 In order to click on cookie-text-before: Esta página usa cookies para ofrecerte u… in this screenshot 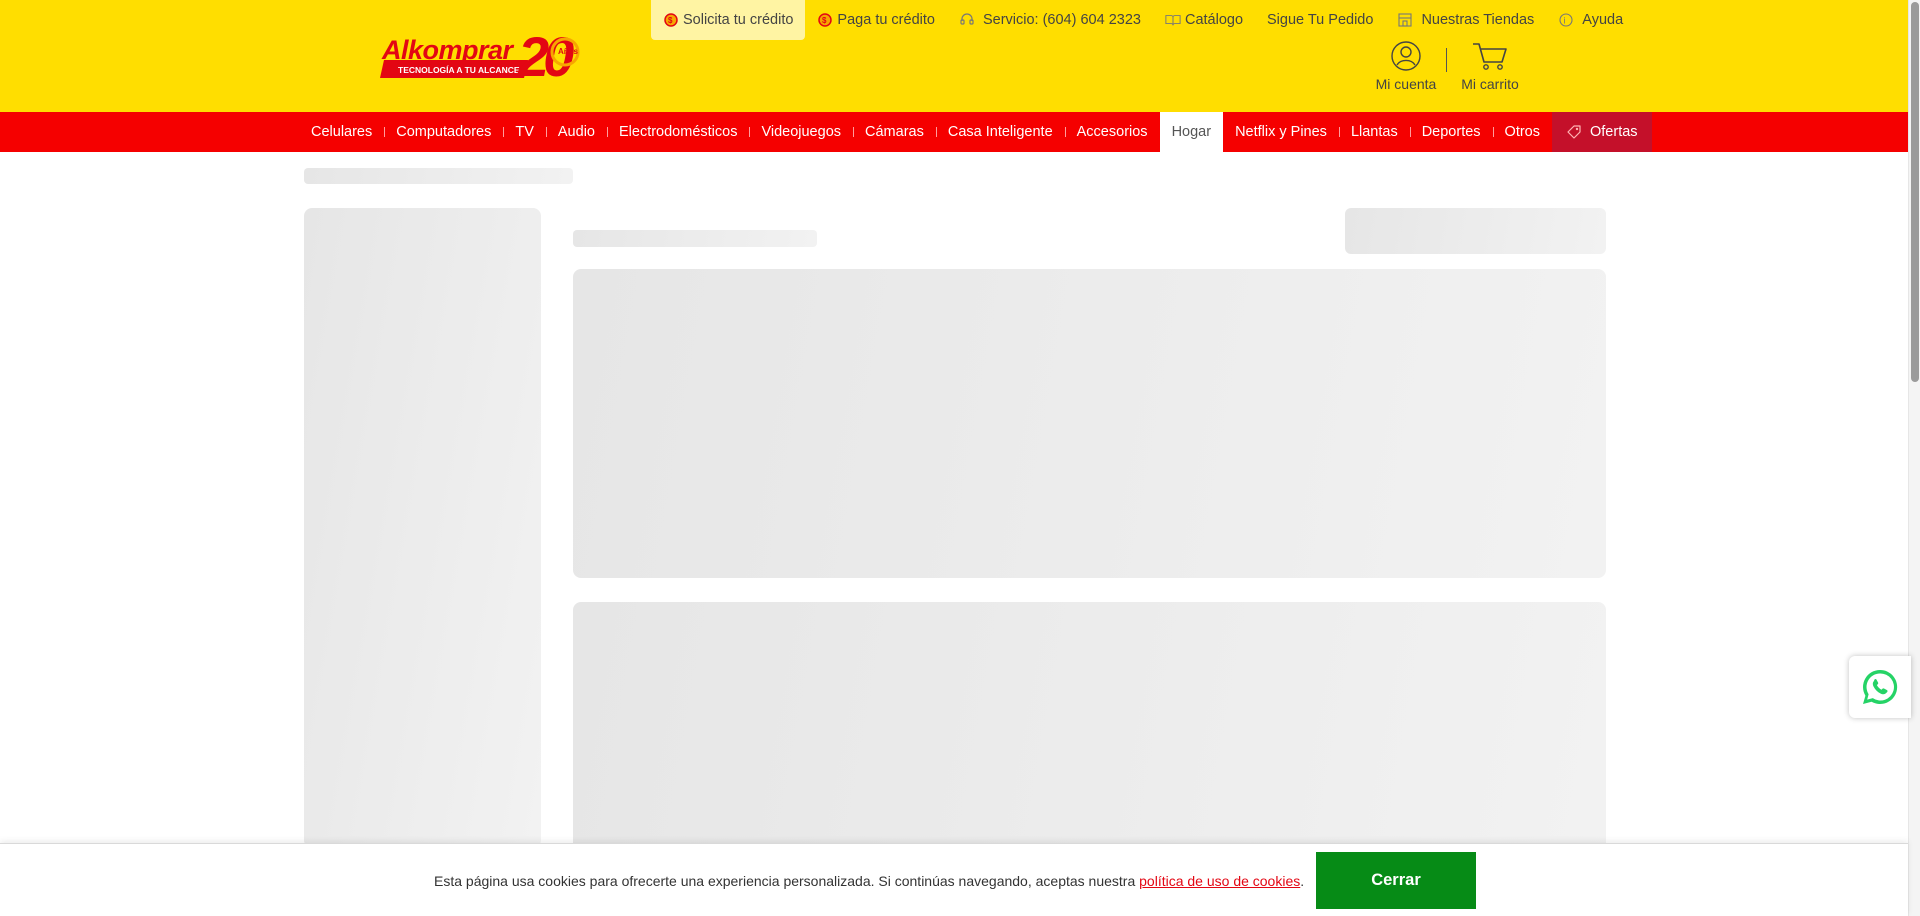, I will do `click(787, 881)`.